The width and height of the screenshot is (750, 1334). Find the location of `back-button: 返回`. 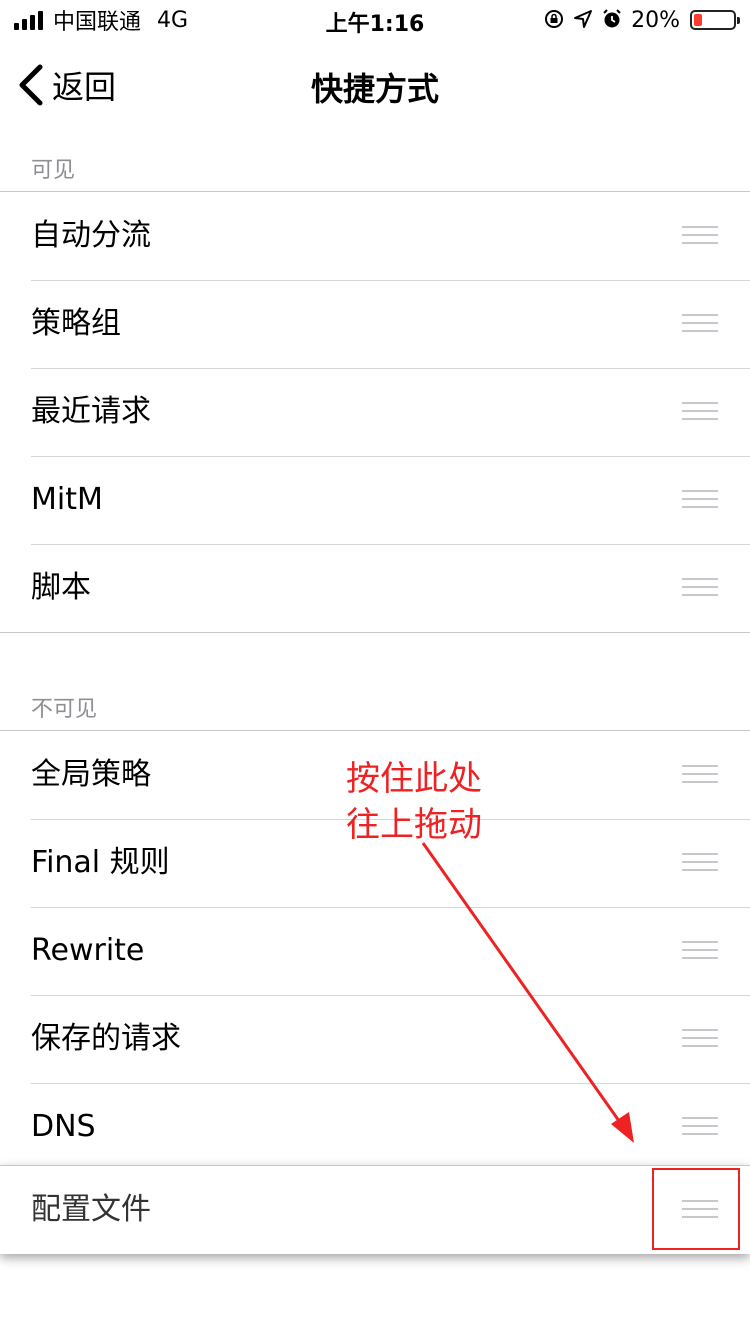

back-button: 返回 is located at coordinates (66, 85).